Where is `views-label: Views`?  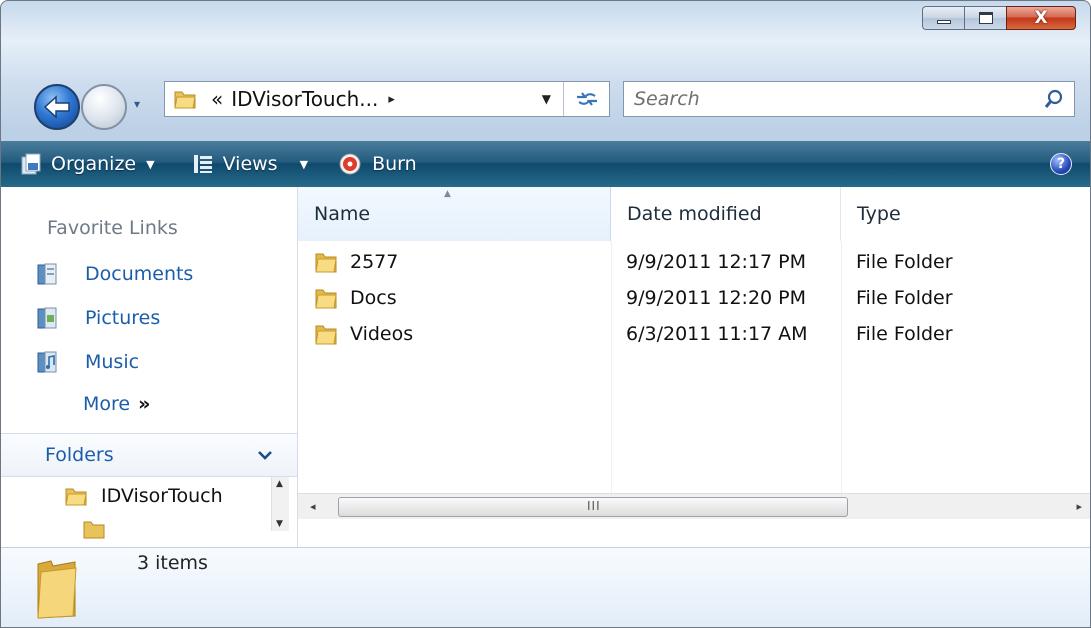 views-label: Views is located at coordinates (250, 164).